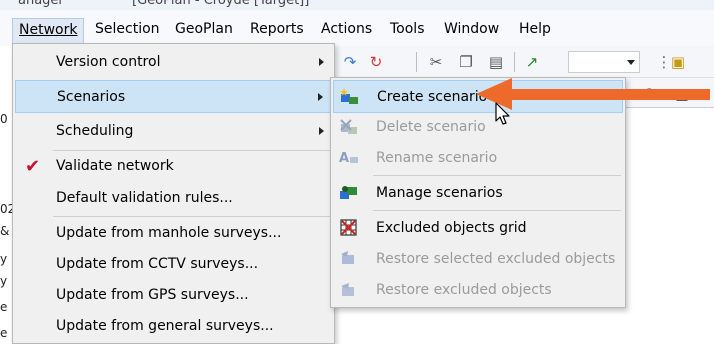 The height and width of the screenshot is (344, 714). Describe the element at coordinates (478, 127) in the screenshot. I see `menu-item-delete-scenario: Delete scenario` at that location.